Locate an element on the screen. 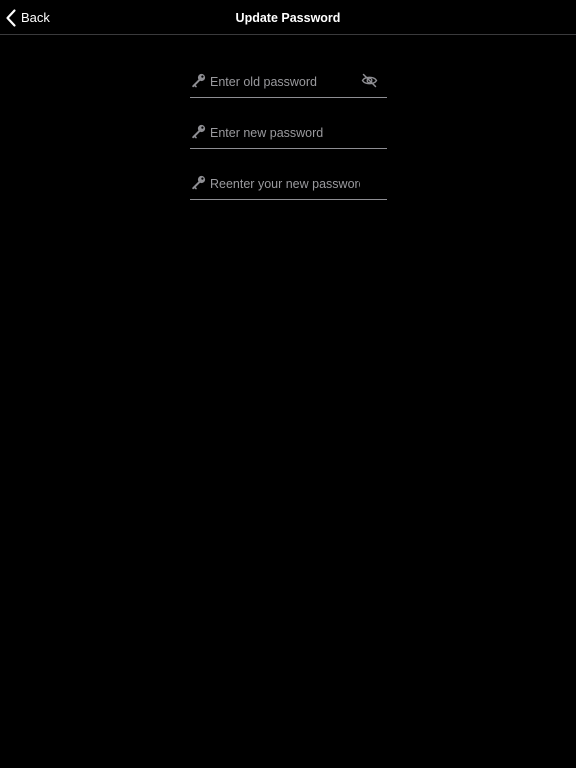 The width and height of the screenshot is (576, 768). new-password-field is located at coordinates (288, 133).